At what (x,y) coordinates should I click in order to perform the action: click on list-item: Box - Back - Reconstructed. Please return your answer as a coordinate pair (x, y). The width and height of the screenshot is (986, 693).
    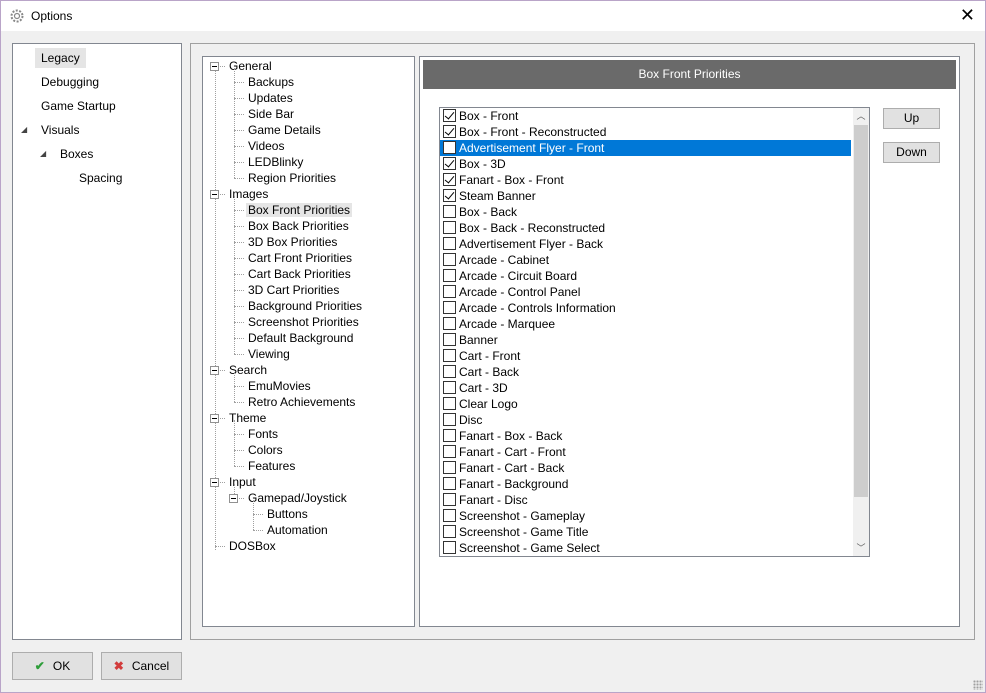
    Looking at the image, I should click on (645, 228).